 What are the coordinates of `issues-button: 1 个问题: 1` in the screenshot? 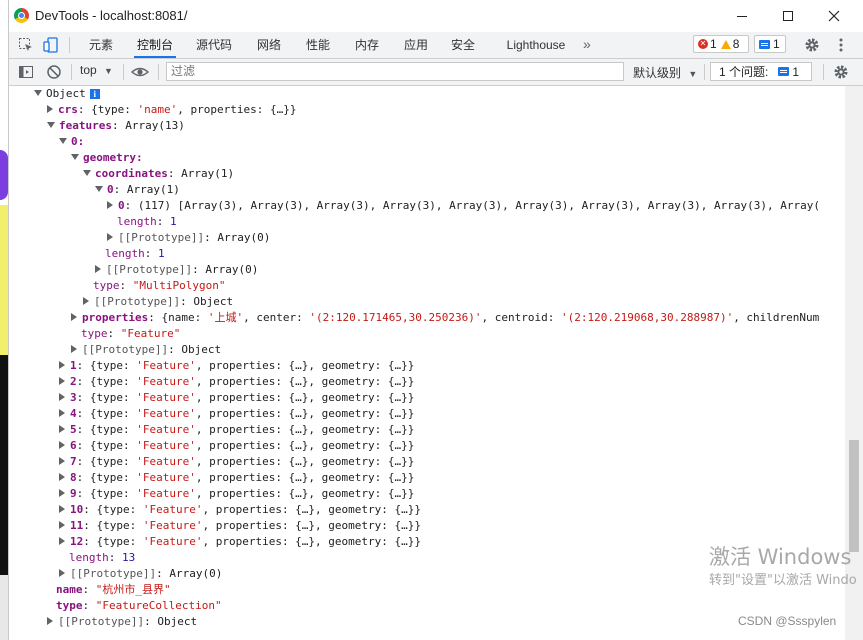 It's located at (761, 71).